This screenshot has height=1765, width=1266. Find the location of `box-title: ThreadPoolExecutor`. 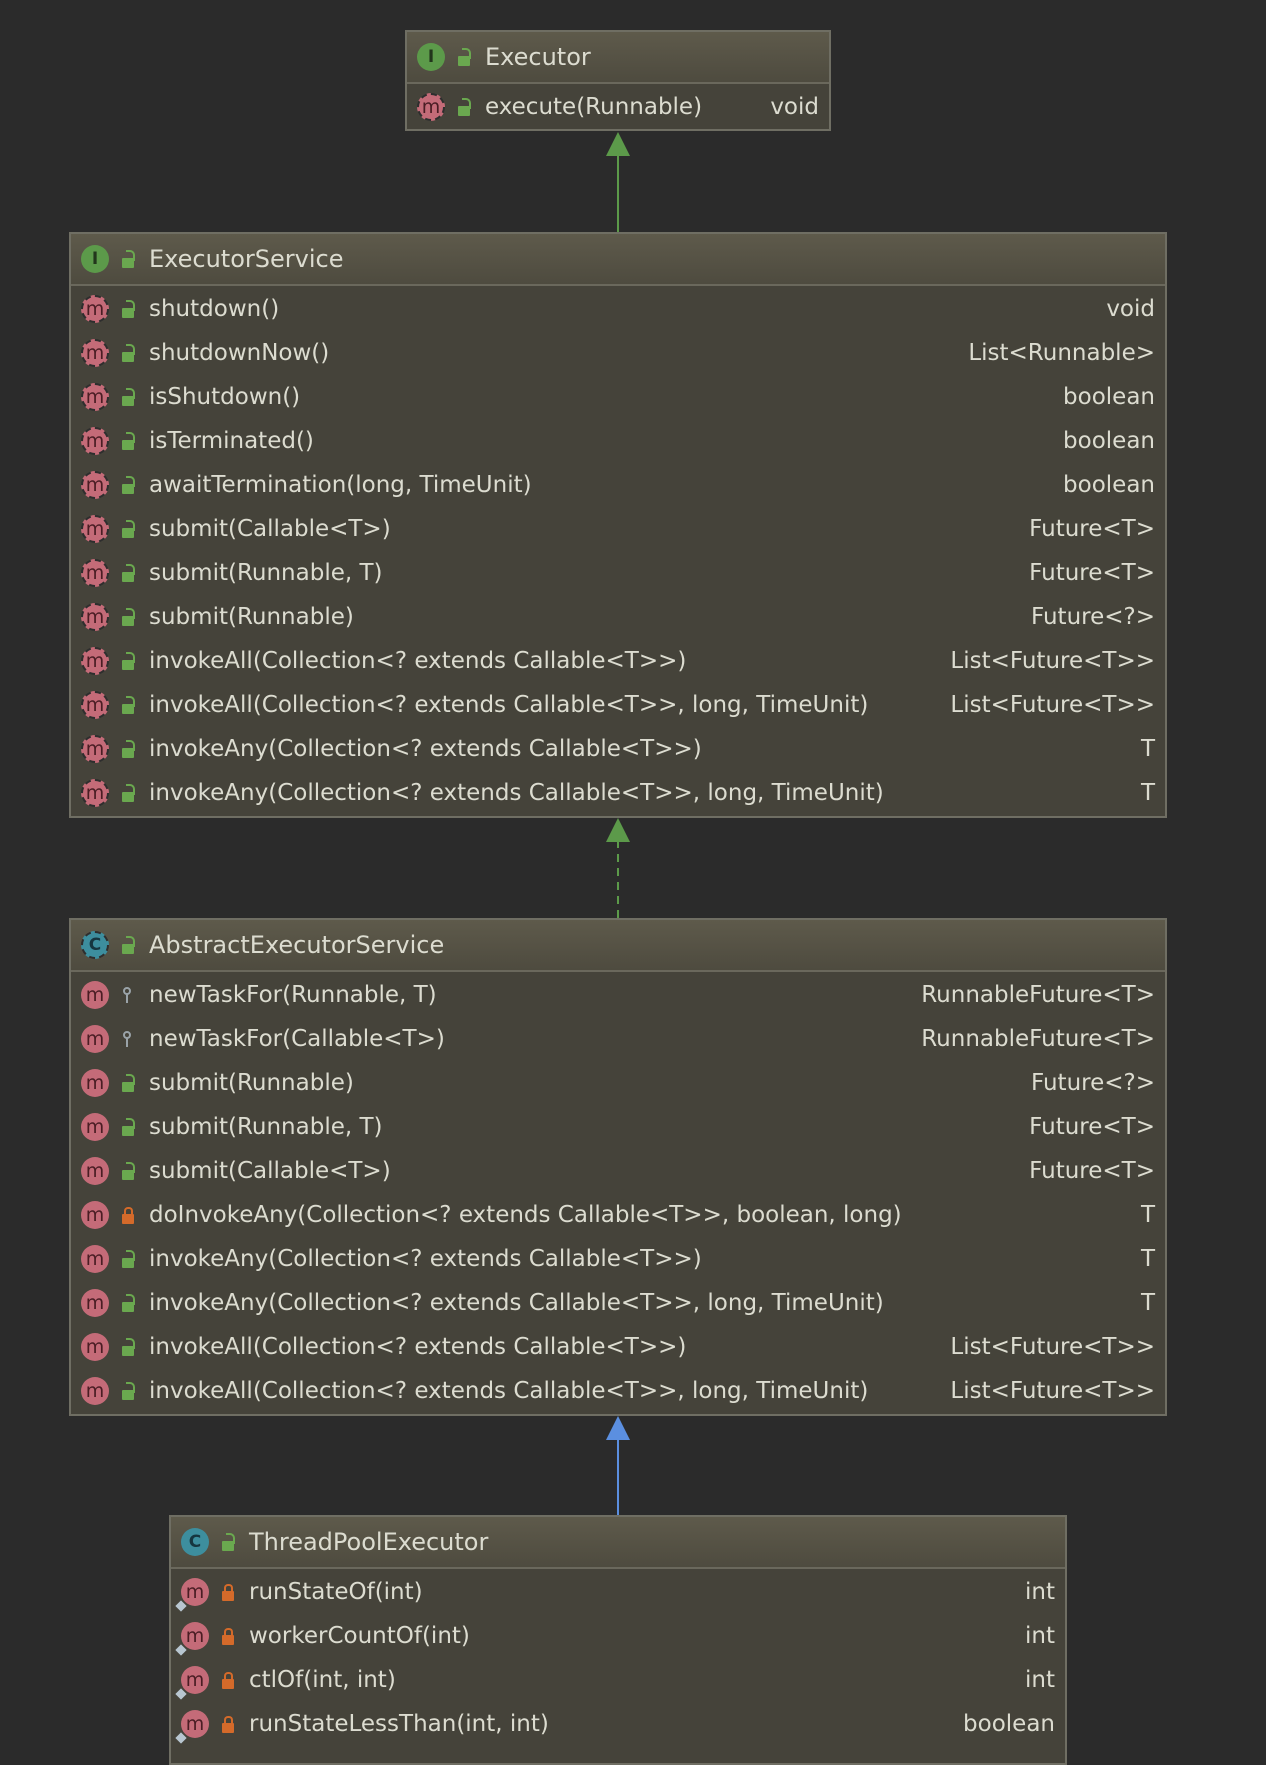

box-title: ThreadPoolExecutor is located at coordinates (369, 1542).